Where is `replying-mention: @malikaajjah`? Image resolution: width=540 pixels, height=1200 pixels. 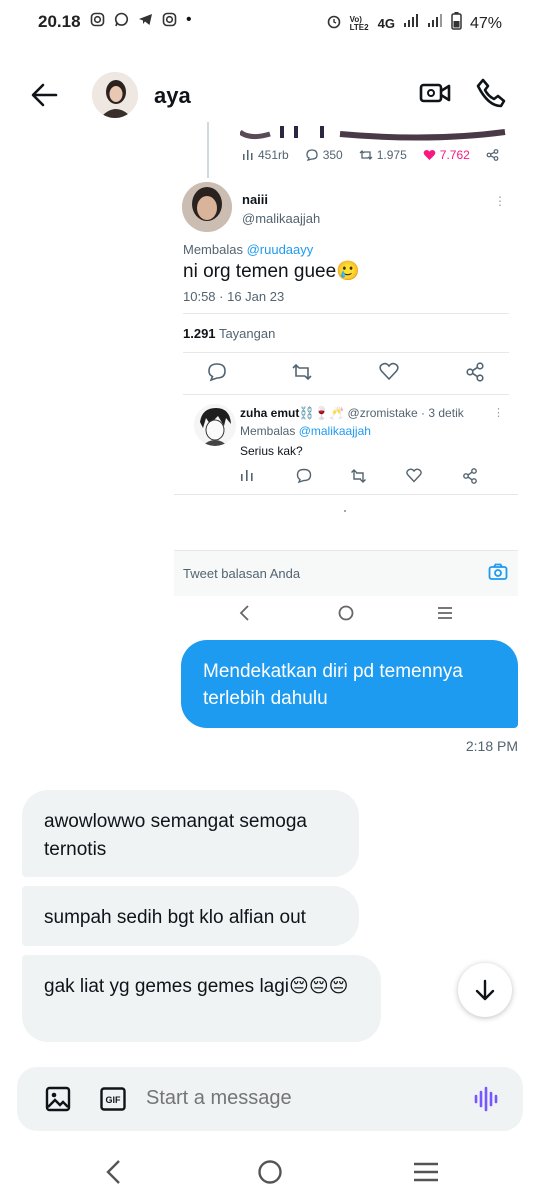 replying-mention: @malikaajjah is located at coordinates (335, 431).